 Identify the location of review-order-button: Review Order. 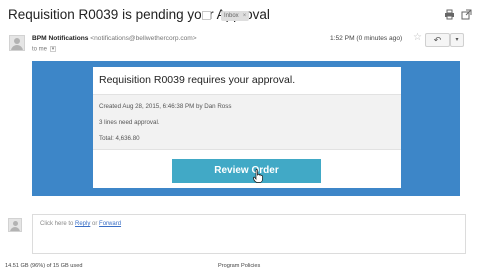
(246, 171).